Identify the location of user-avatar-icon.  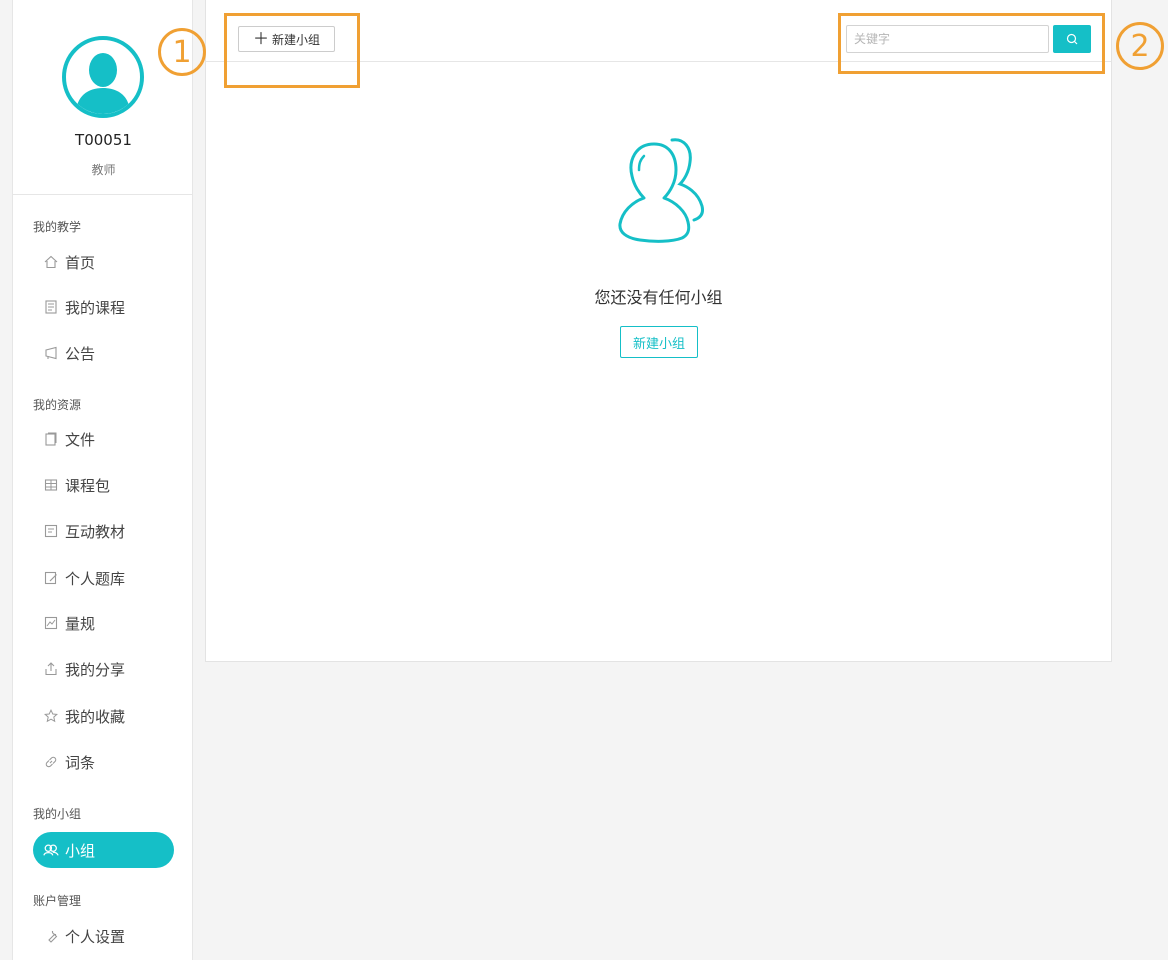
(103, 83).